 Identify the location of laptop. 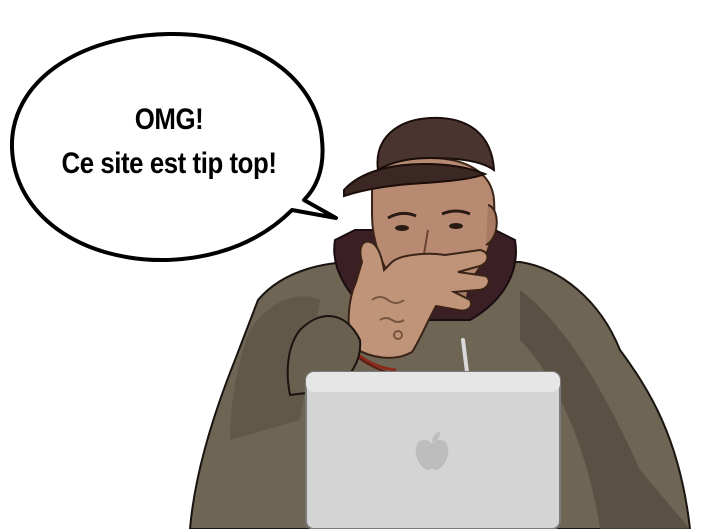
(433, 450).